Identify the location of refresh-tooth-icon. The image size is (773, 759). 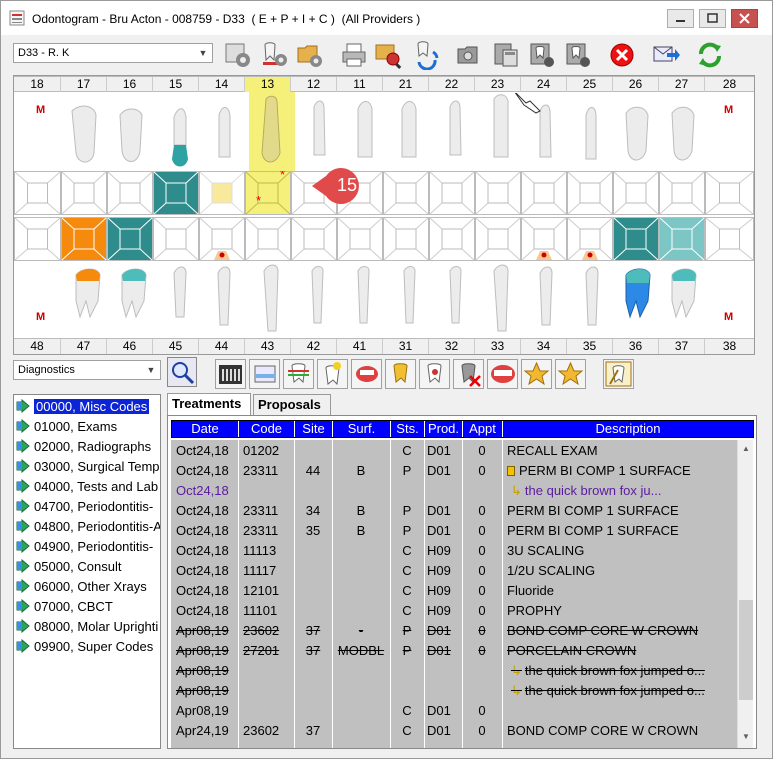
(426, 55).